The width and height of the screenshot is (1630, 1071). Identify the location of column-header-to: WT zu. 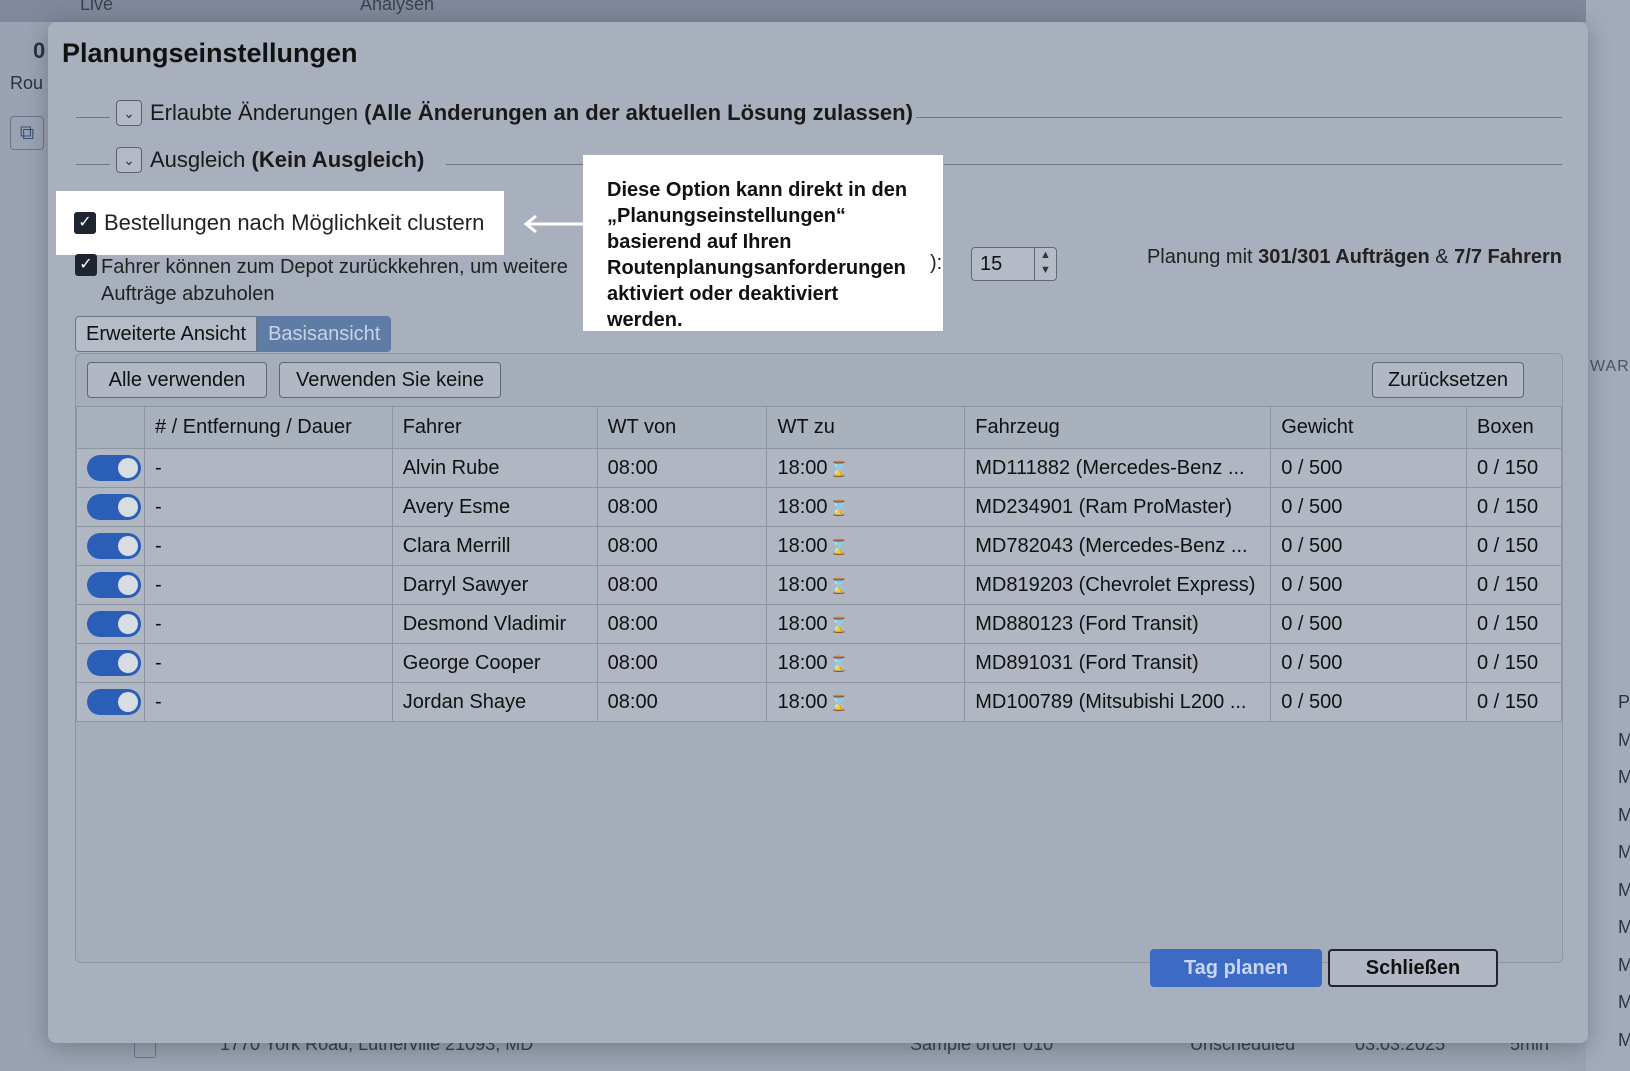
(866, 427).